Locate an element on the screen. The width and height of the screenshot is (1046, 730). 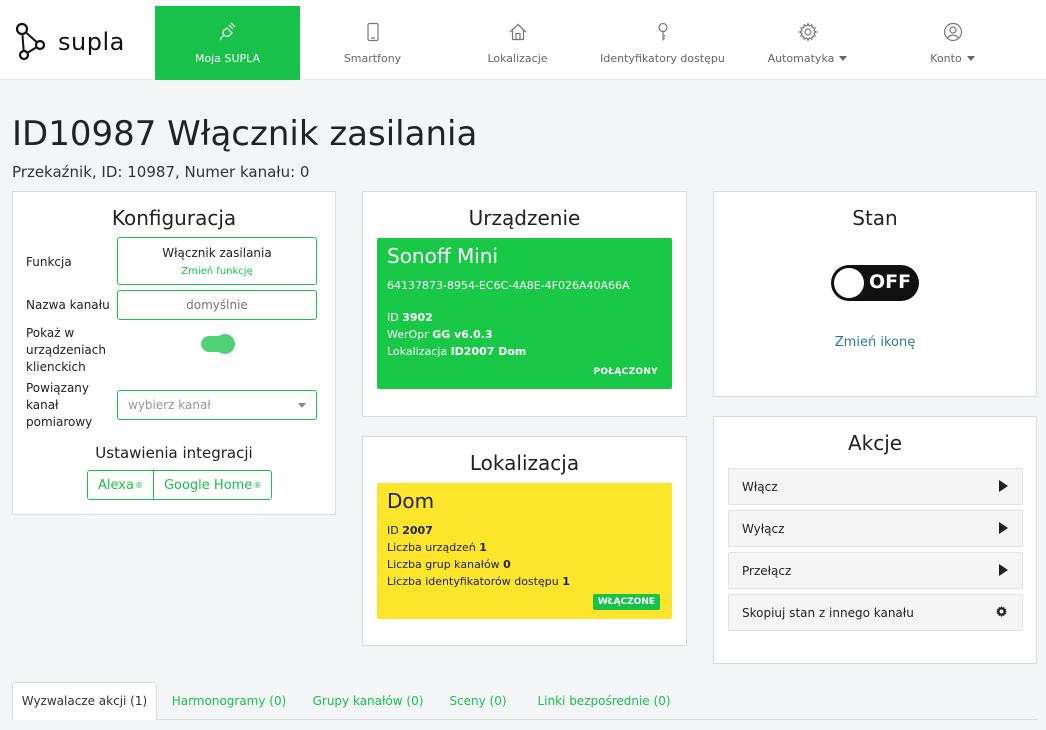
nav-item-konto: Konto is located at coordinates (952, 43).